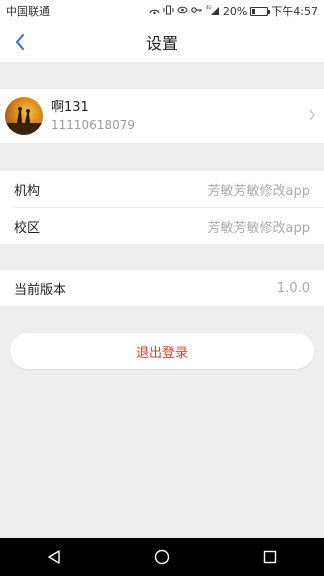 The height and width of the screenshot is (576, 324). Describe the element at coordinates (260, 11) in the screenshot. I see `battery-icon` at that location.